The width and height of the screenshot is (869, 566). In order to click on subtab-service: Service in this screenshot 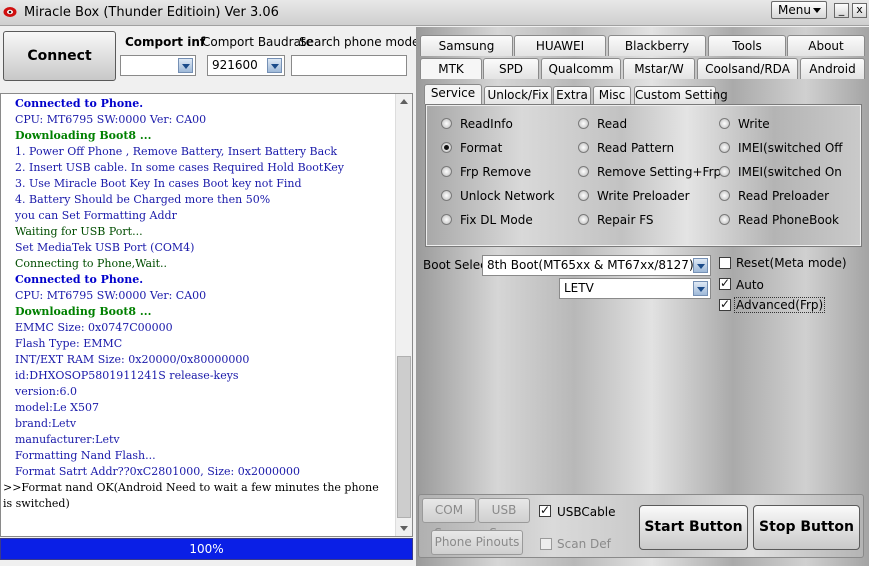, I will do `click(453, 94)`.